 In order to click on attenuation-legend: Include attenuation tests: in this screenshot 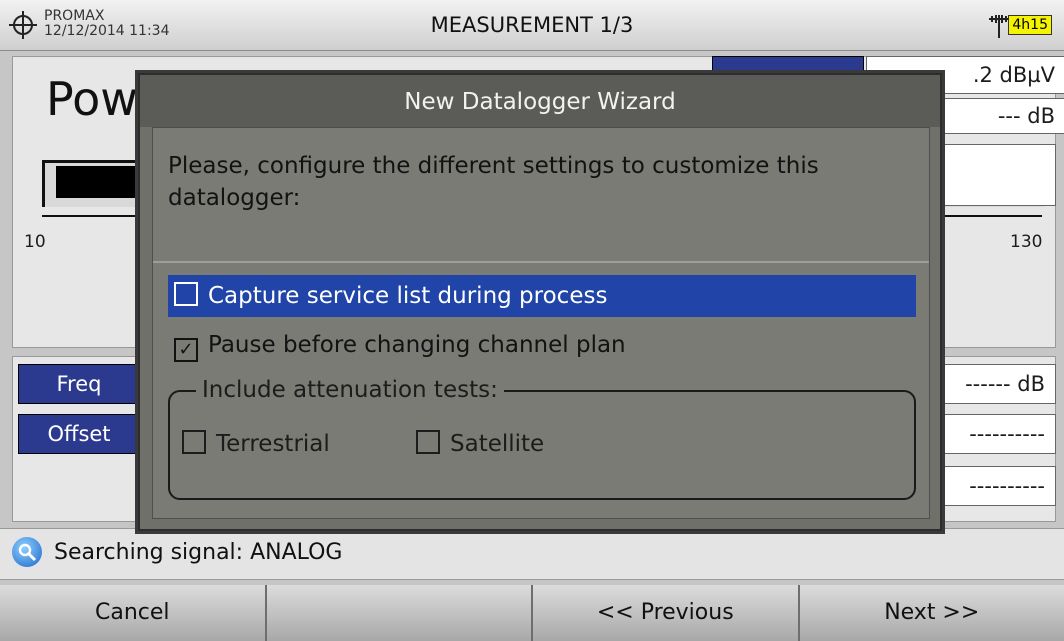, I will do `click(350, 390)`.